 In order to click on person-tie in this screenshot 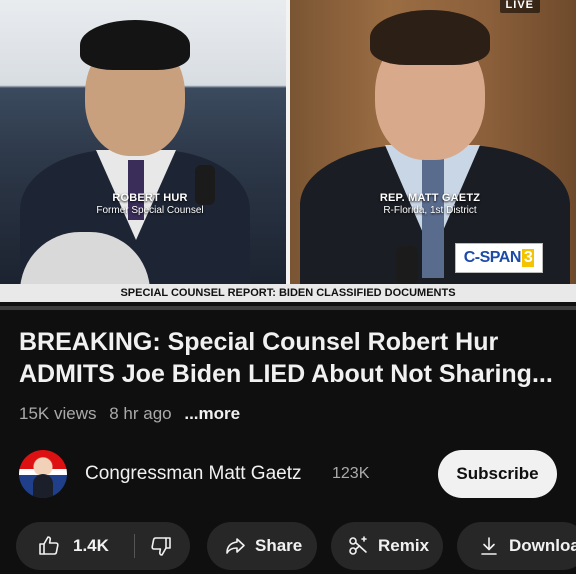, I will do `click(433, 218)`.